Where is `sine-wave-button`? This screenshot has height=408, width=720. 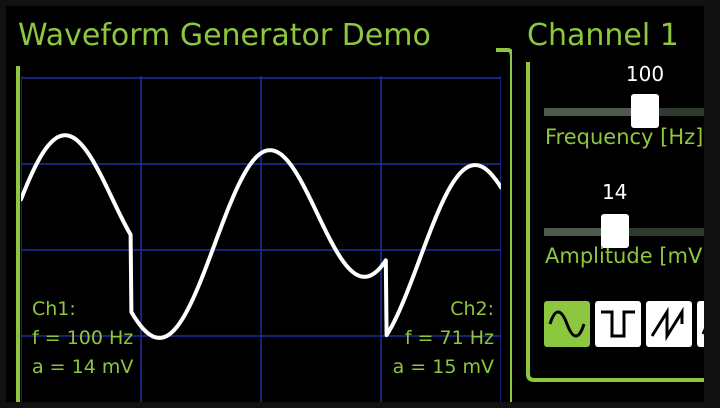 sine-wave-button is located at coordinates (567, 324).